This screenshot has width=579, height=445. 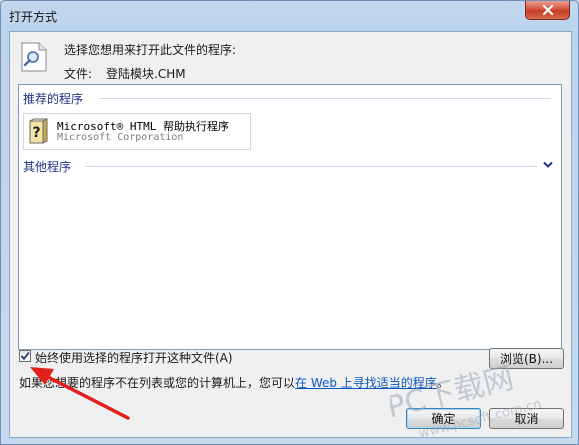 I want to click on chm-help-icon: ?, so click(x=38, y=131).